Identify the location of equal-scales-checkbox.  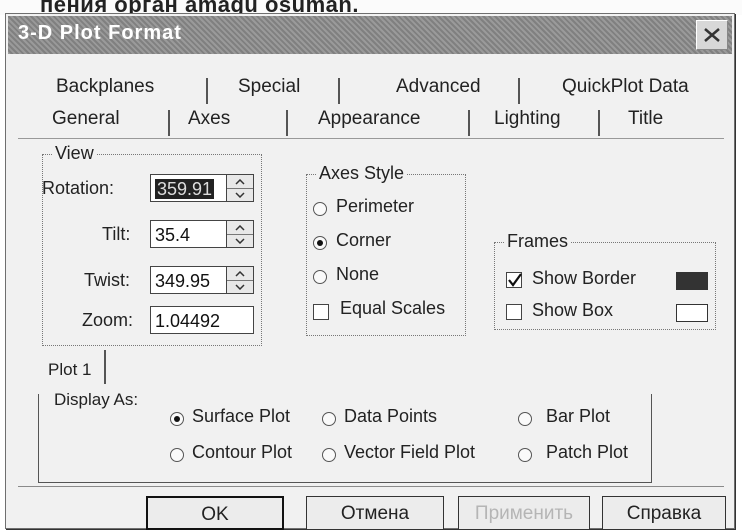
(321, 312).